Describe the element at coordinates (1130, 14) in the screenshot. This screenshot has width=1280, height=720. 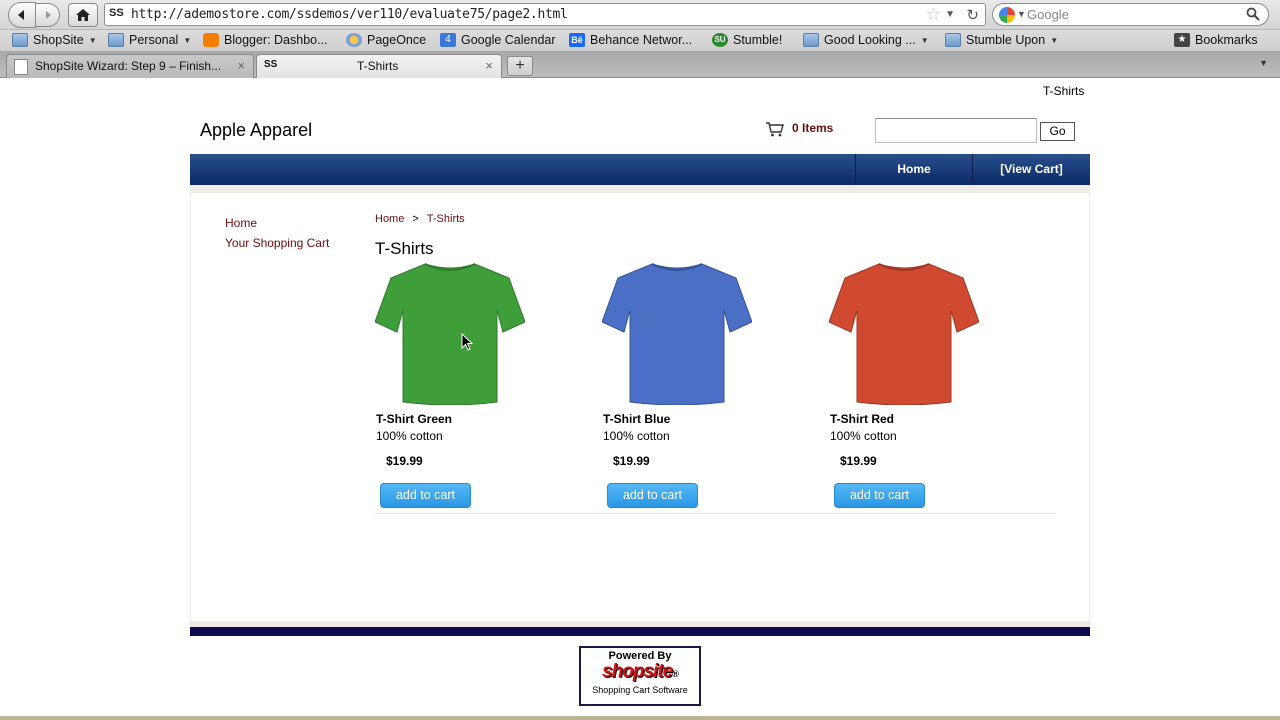
I see `search-bar: ▼ Google` at that location.